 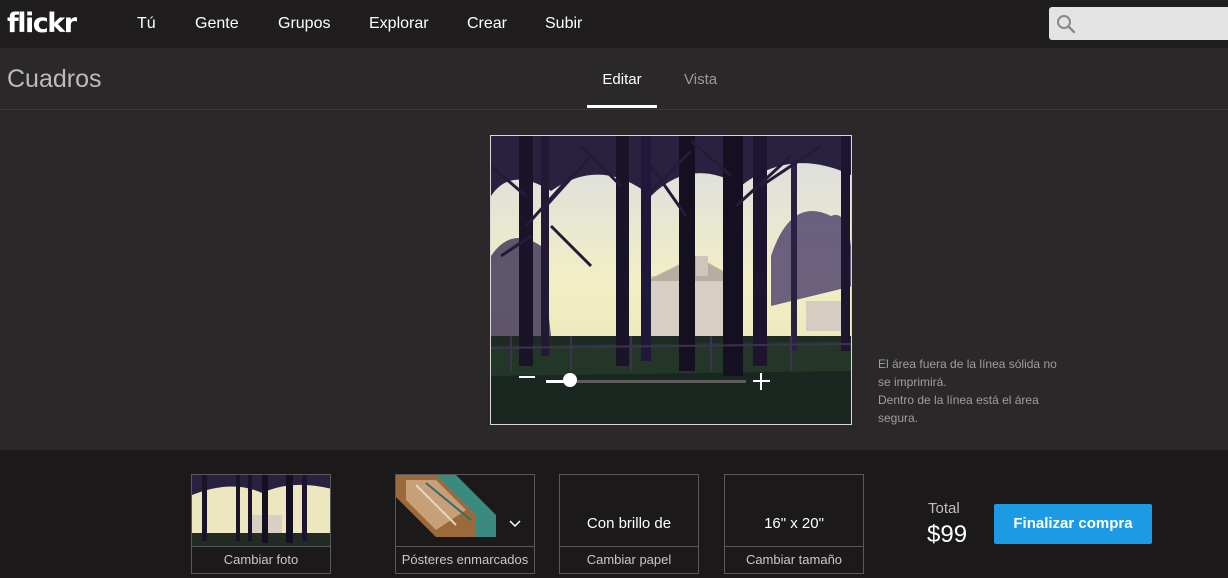 I want to click on zoom-out-button, so click(x=527, y=377).